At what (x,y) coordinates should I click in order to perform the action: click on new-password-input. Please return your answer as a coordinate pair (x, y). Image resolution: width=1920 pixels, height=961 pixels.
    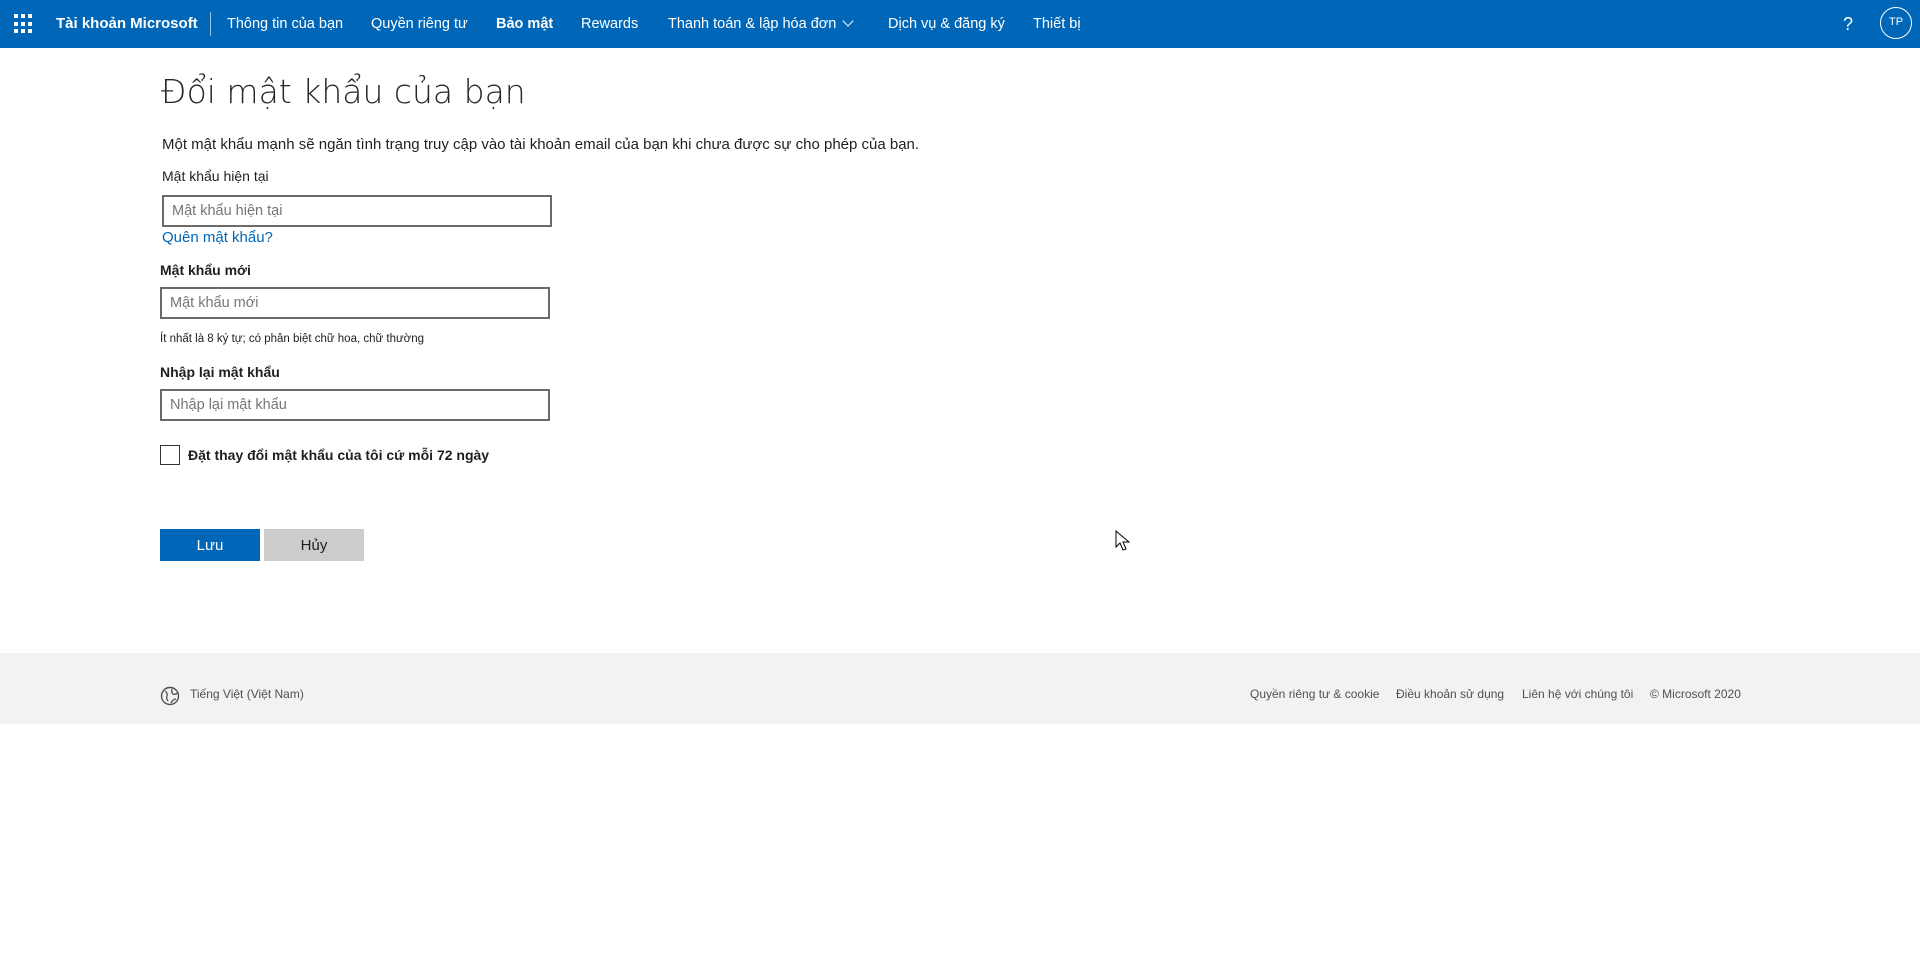
    Looking at the image, I should click on (355, 303).